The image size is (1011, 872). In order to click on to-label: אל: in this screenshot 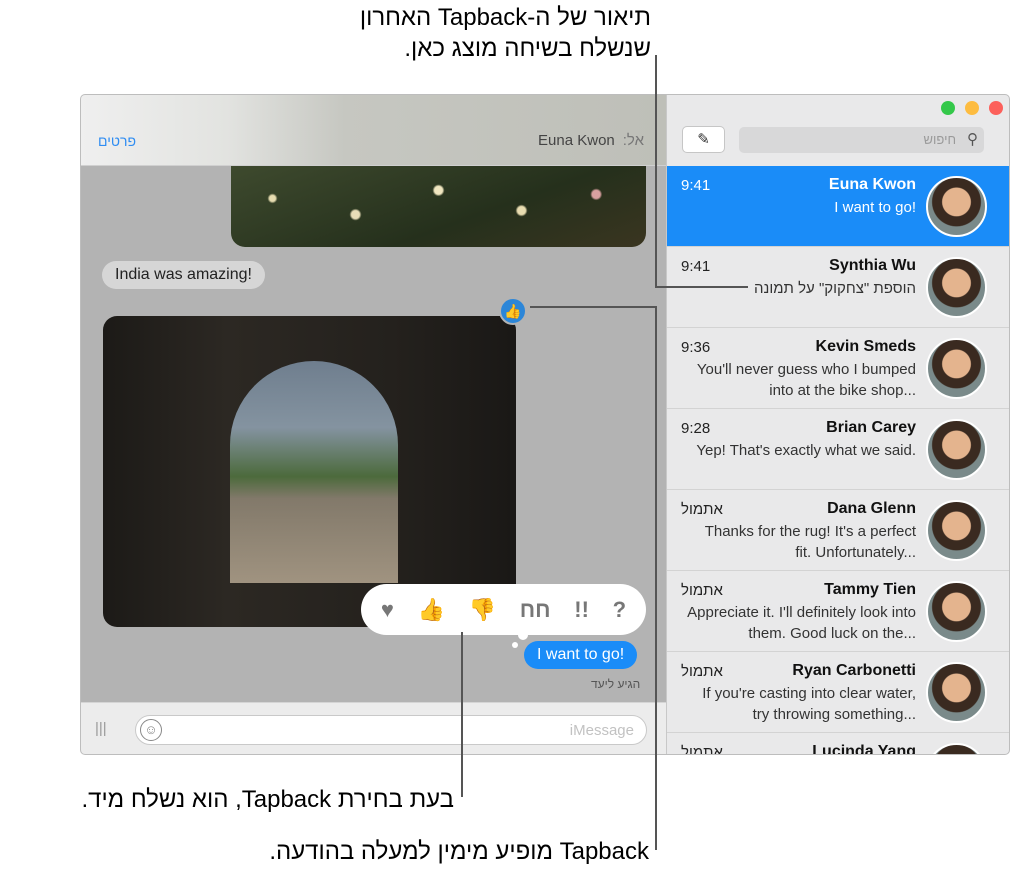, I will do `click(633, 140)`.